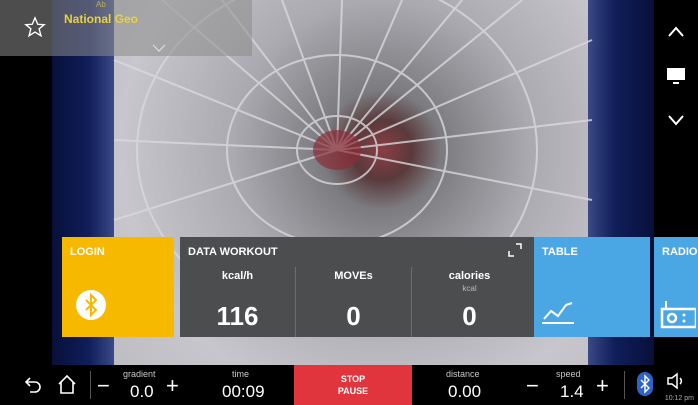 The image size is (698, 405). What do you see at coordinates (463, 374) in the screenshot?
I see `distance-label: distance` at bounding box center [463, 374].